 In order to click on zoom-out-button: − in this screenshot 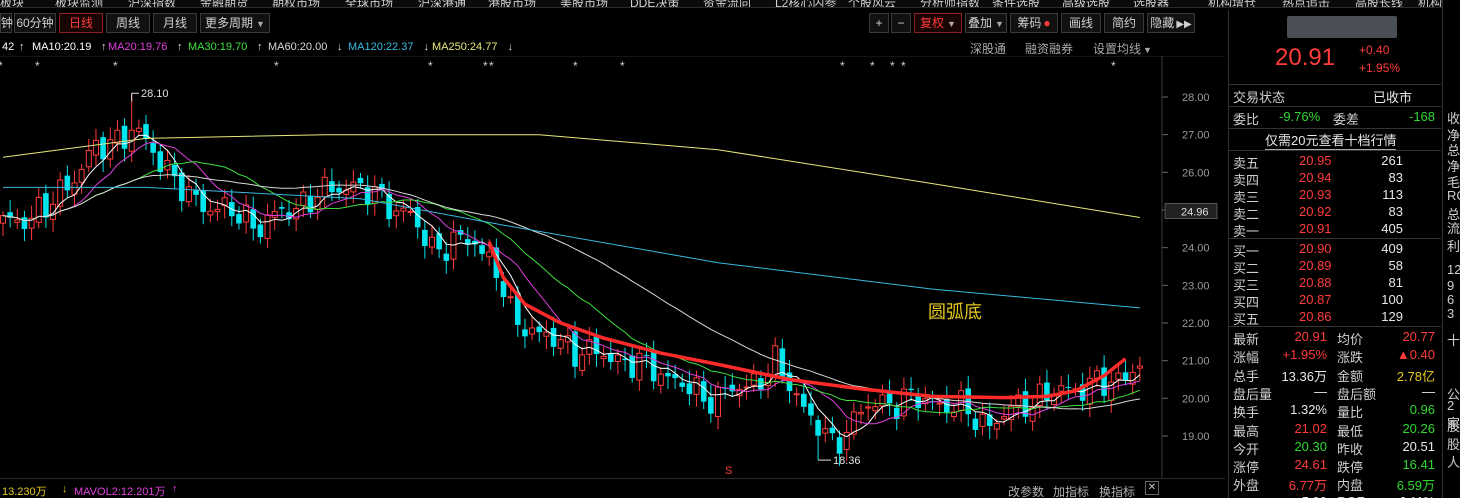, I will do `click(901, 23)`.